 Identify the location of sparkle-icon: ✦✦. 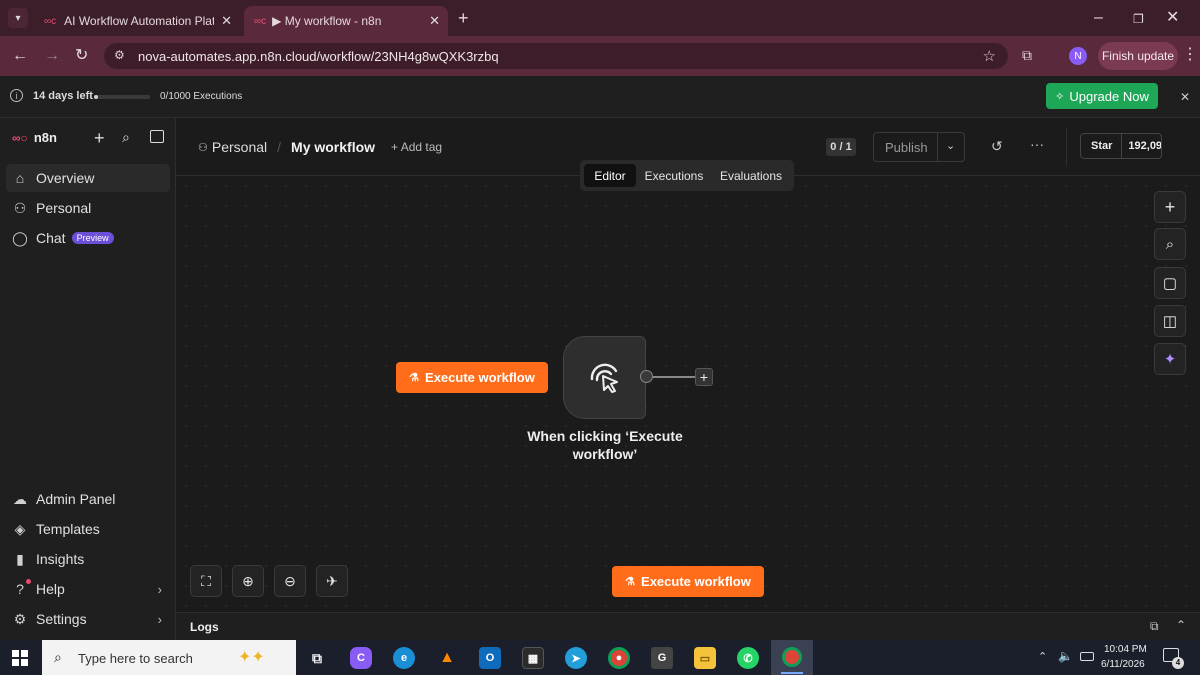
(251, 657).